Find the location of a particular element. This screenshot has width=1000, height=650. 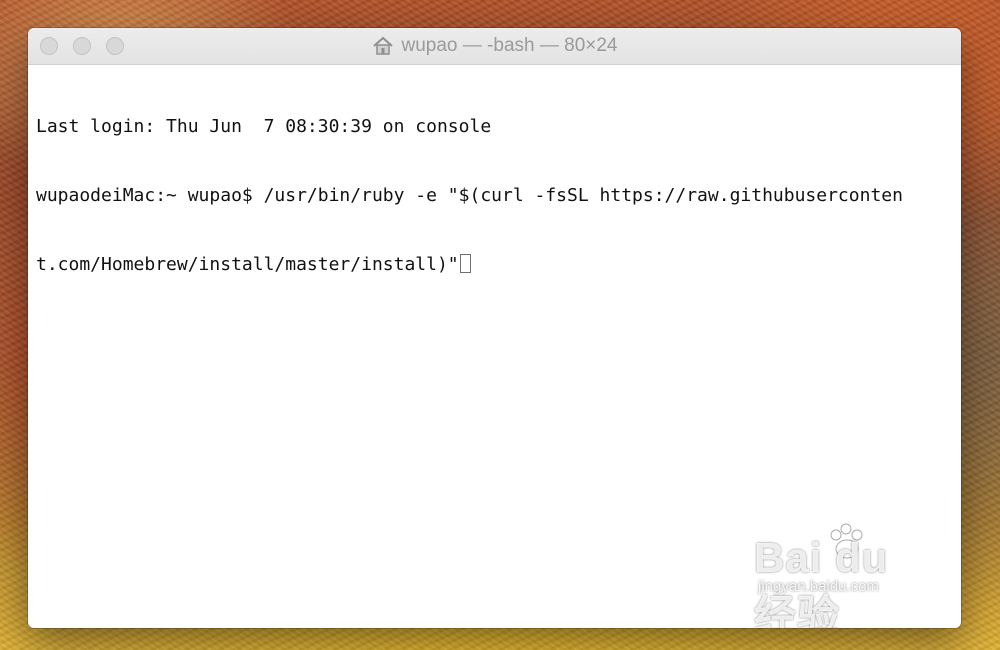

terminal-line-text: t.com/Homebrew/install/master/install)" is located at coordinates (247, 264).